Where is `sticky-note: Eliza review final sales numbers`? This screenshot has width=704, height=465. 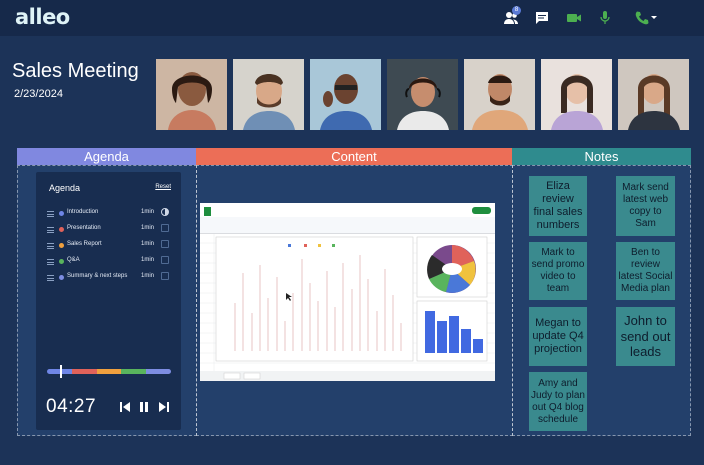 sticky-note: Eliza review final sales numbers is located at coordinates (558, 206).